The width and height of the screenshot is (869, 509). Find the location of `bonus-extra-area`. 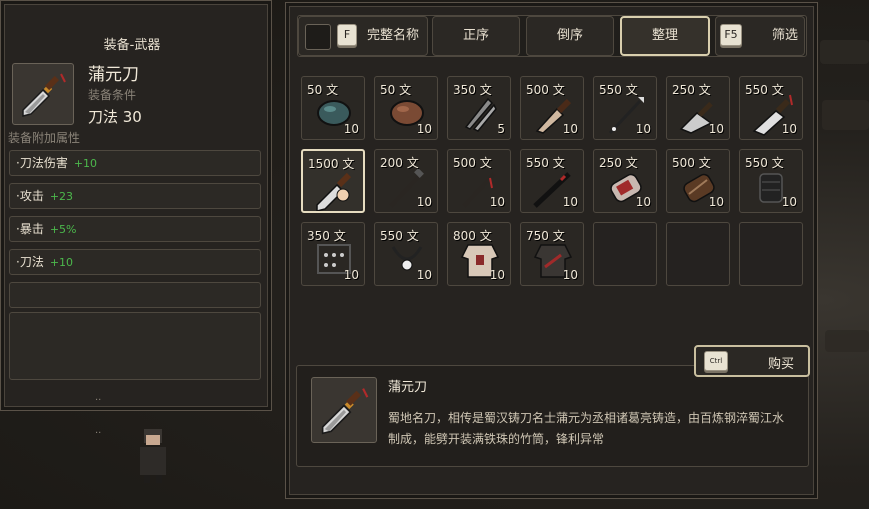

bonus-extra-area is located at coordinates (135, 346).